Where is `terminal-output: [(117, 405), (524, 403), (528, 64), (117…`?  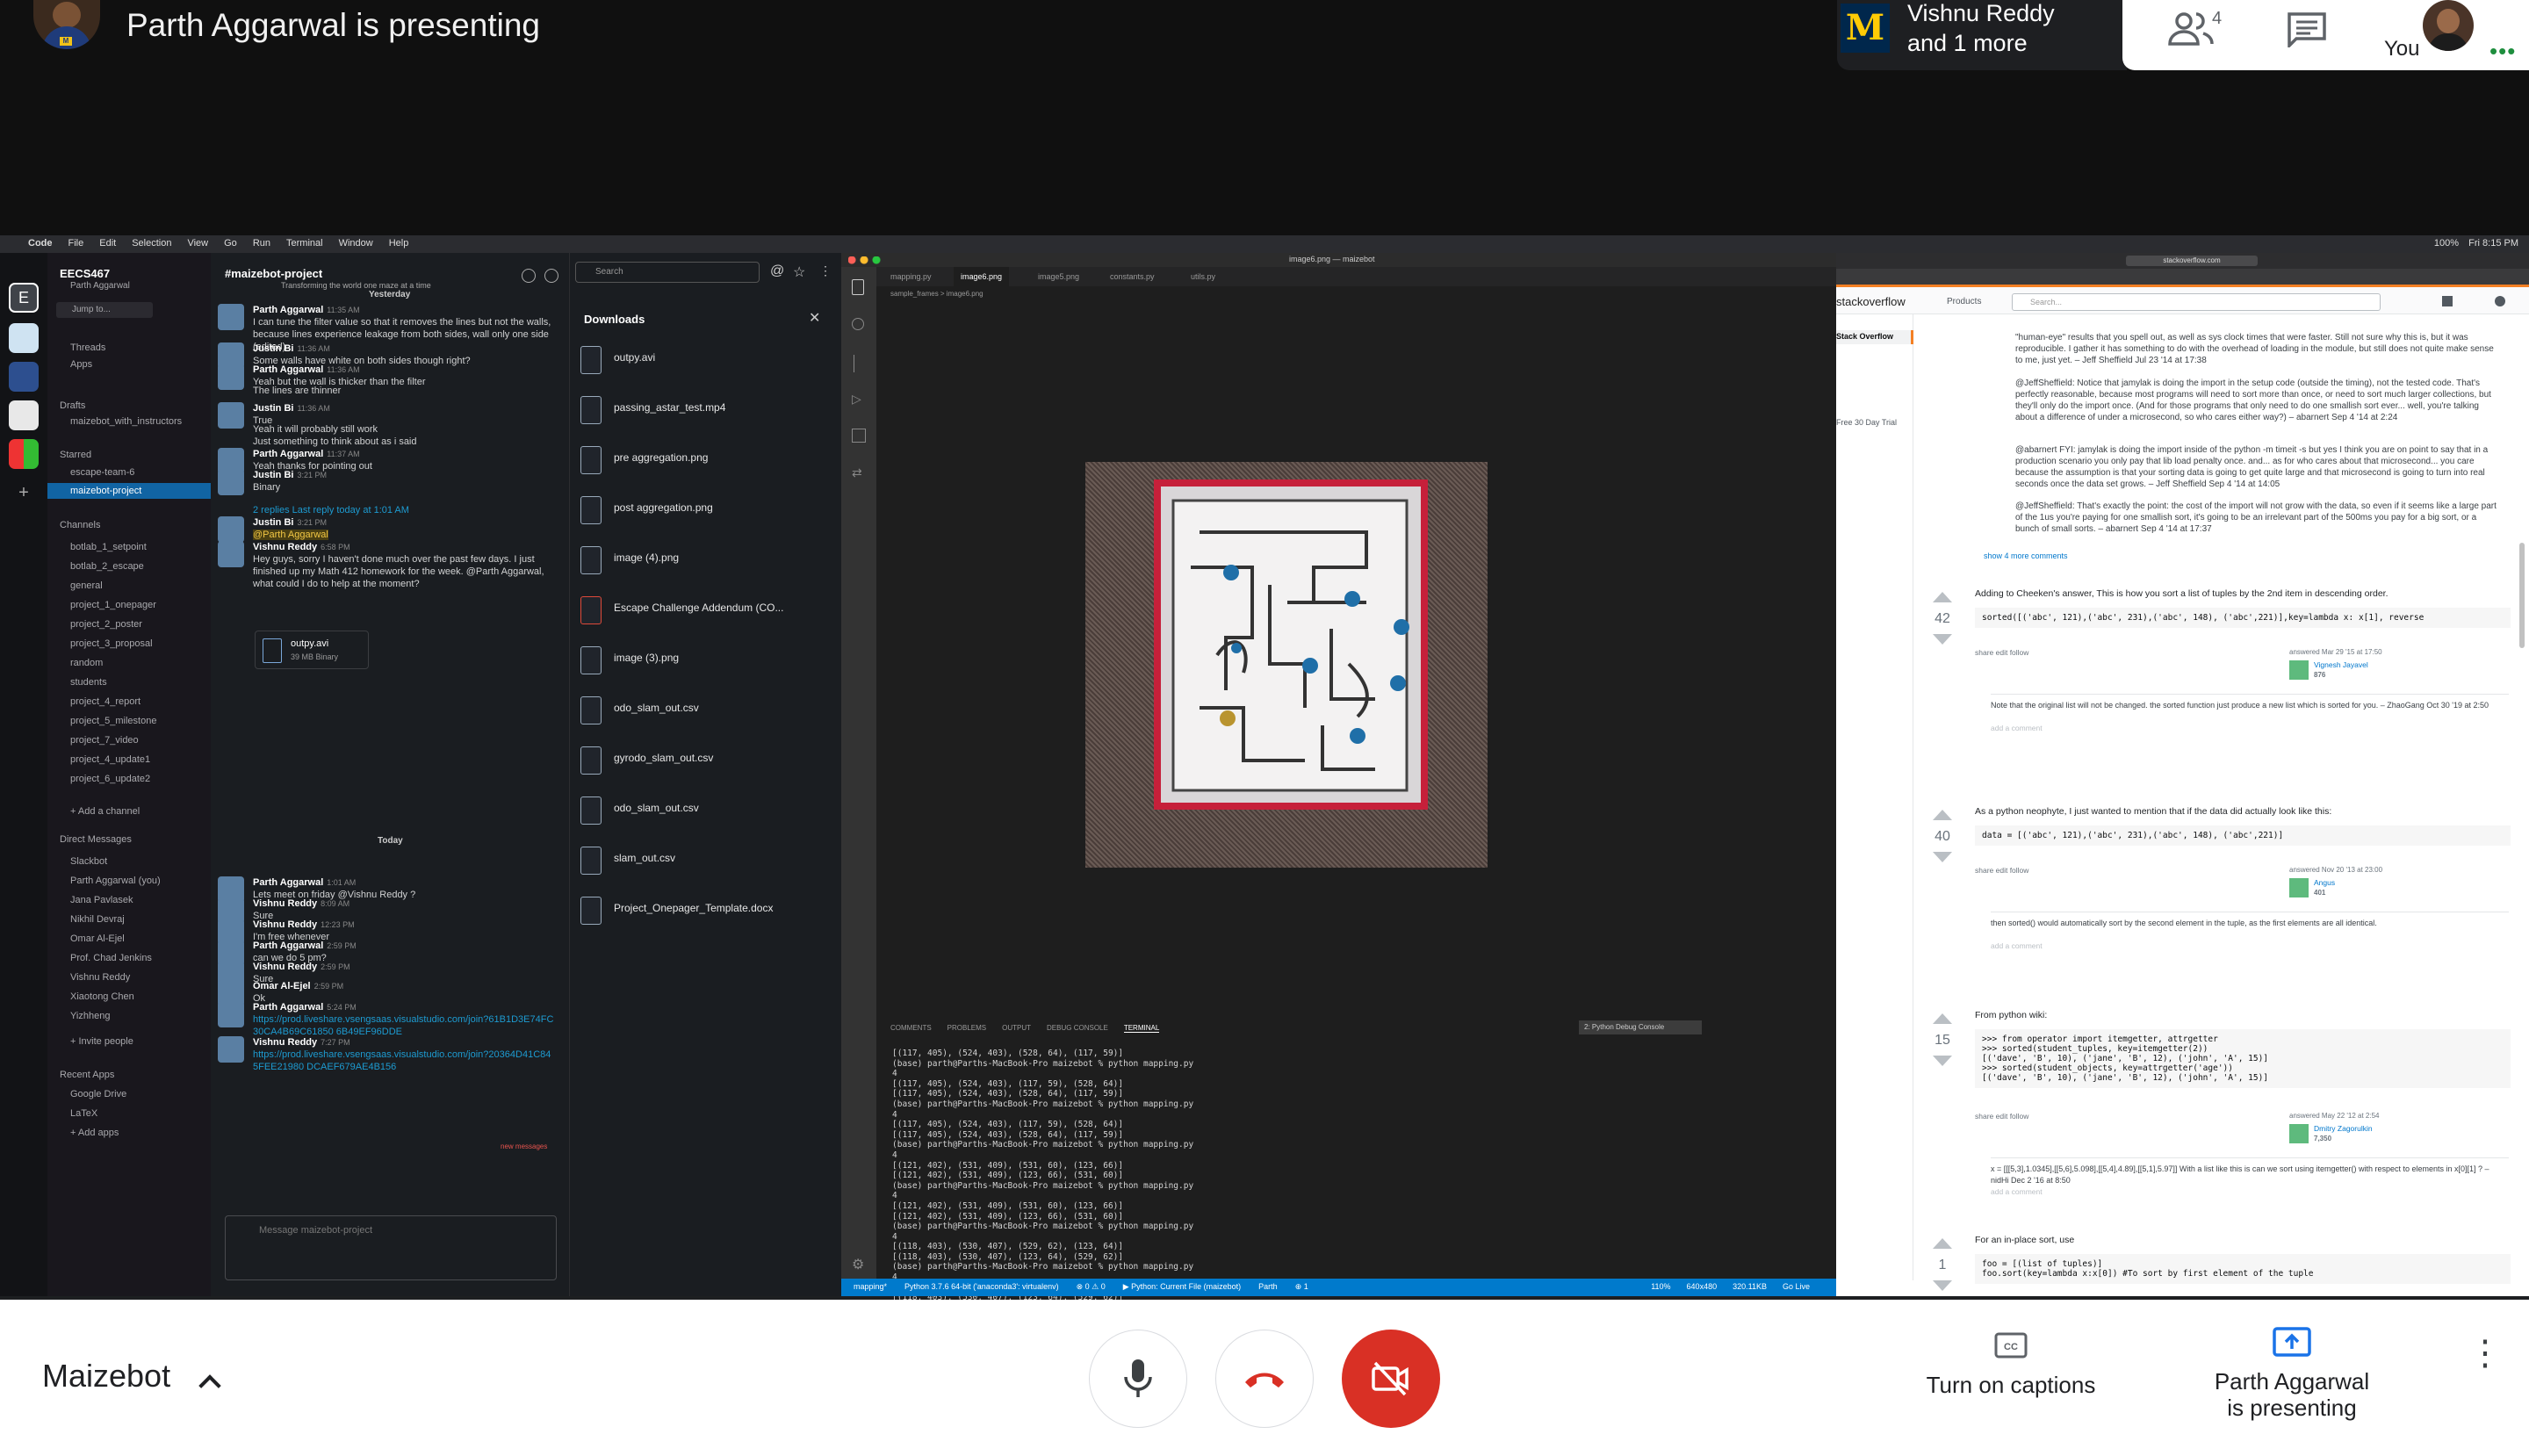 terminal-output: [(117, 405), (524, 403), (528, 64), (117… is located at coordinates (1357, 1174).